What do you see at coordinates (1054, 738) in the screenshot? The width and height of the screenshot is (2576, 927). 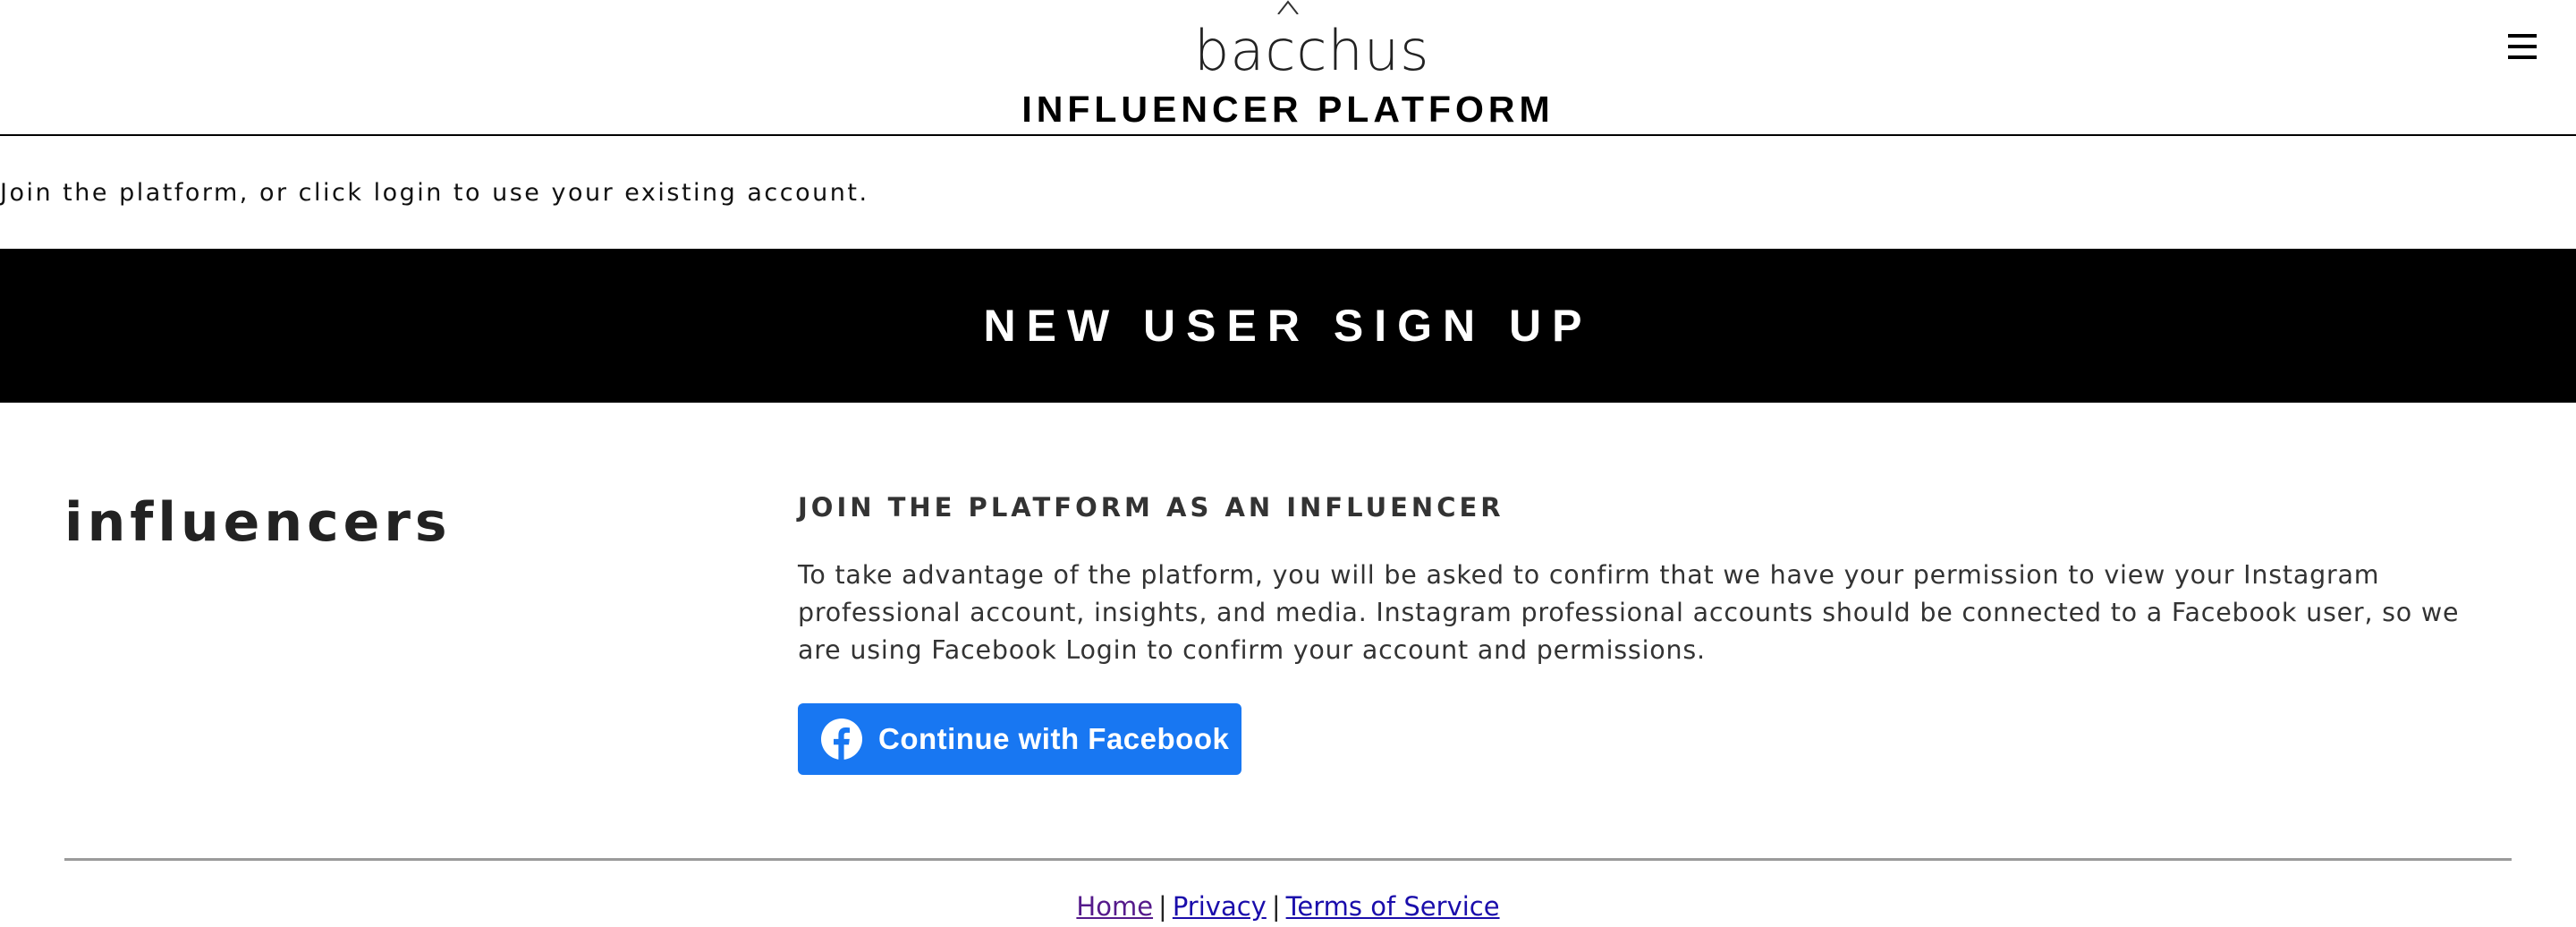 I see `facebook-button-label: Continue with Facebook` at bounding box center [1054, 738].